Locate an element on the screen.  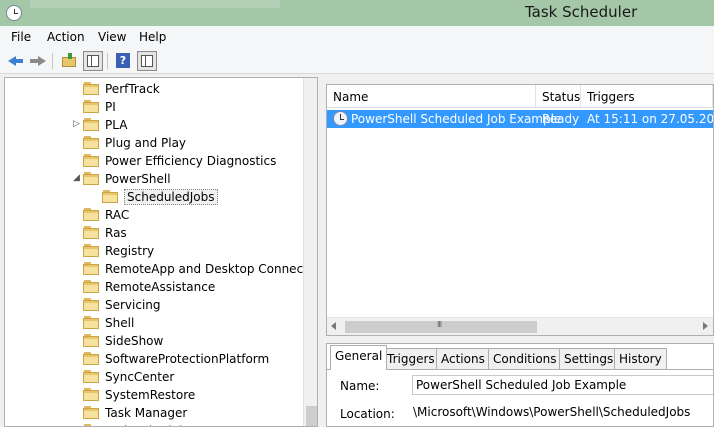
column-header-name: Name is located at coordinates (431, 96).